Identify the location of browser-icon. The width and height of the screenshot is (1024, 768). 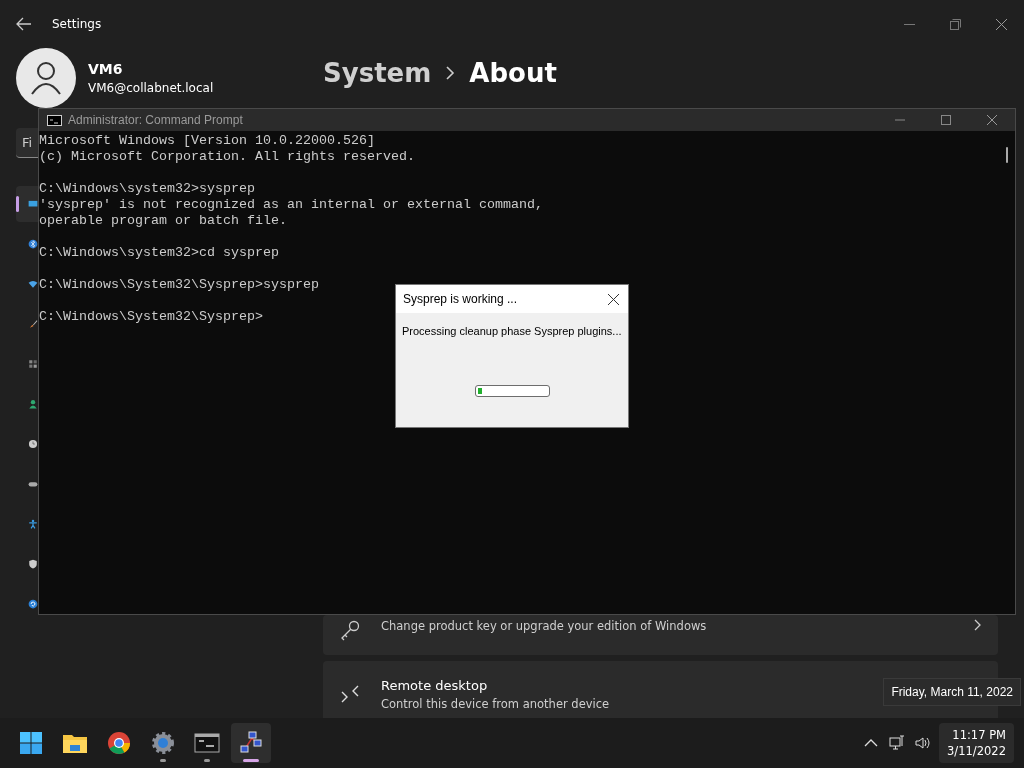
(119, 743).